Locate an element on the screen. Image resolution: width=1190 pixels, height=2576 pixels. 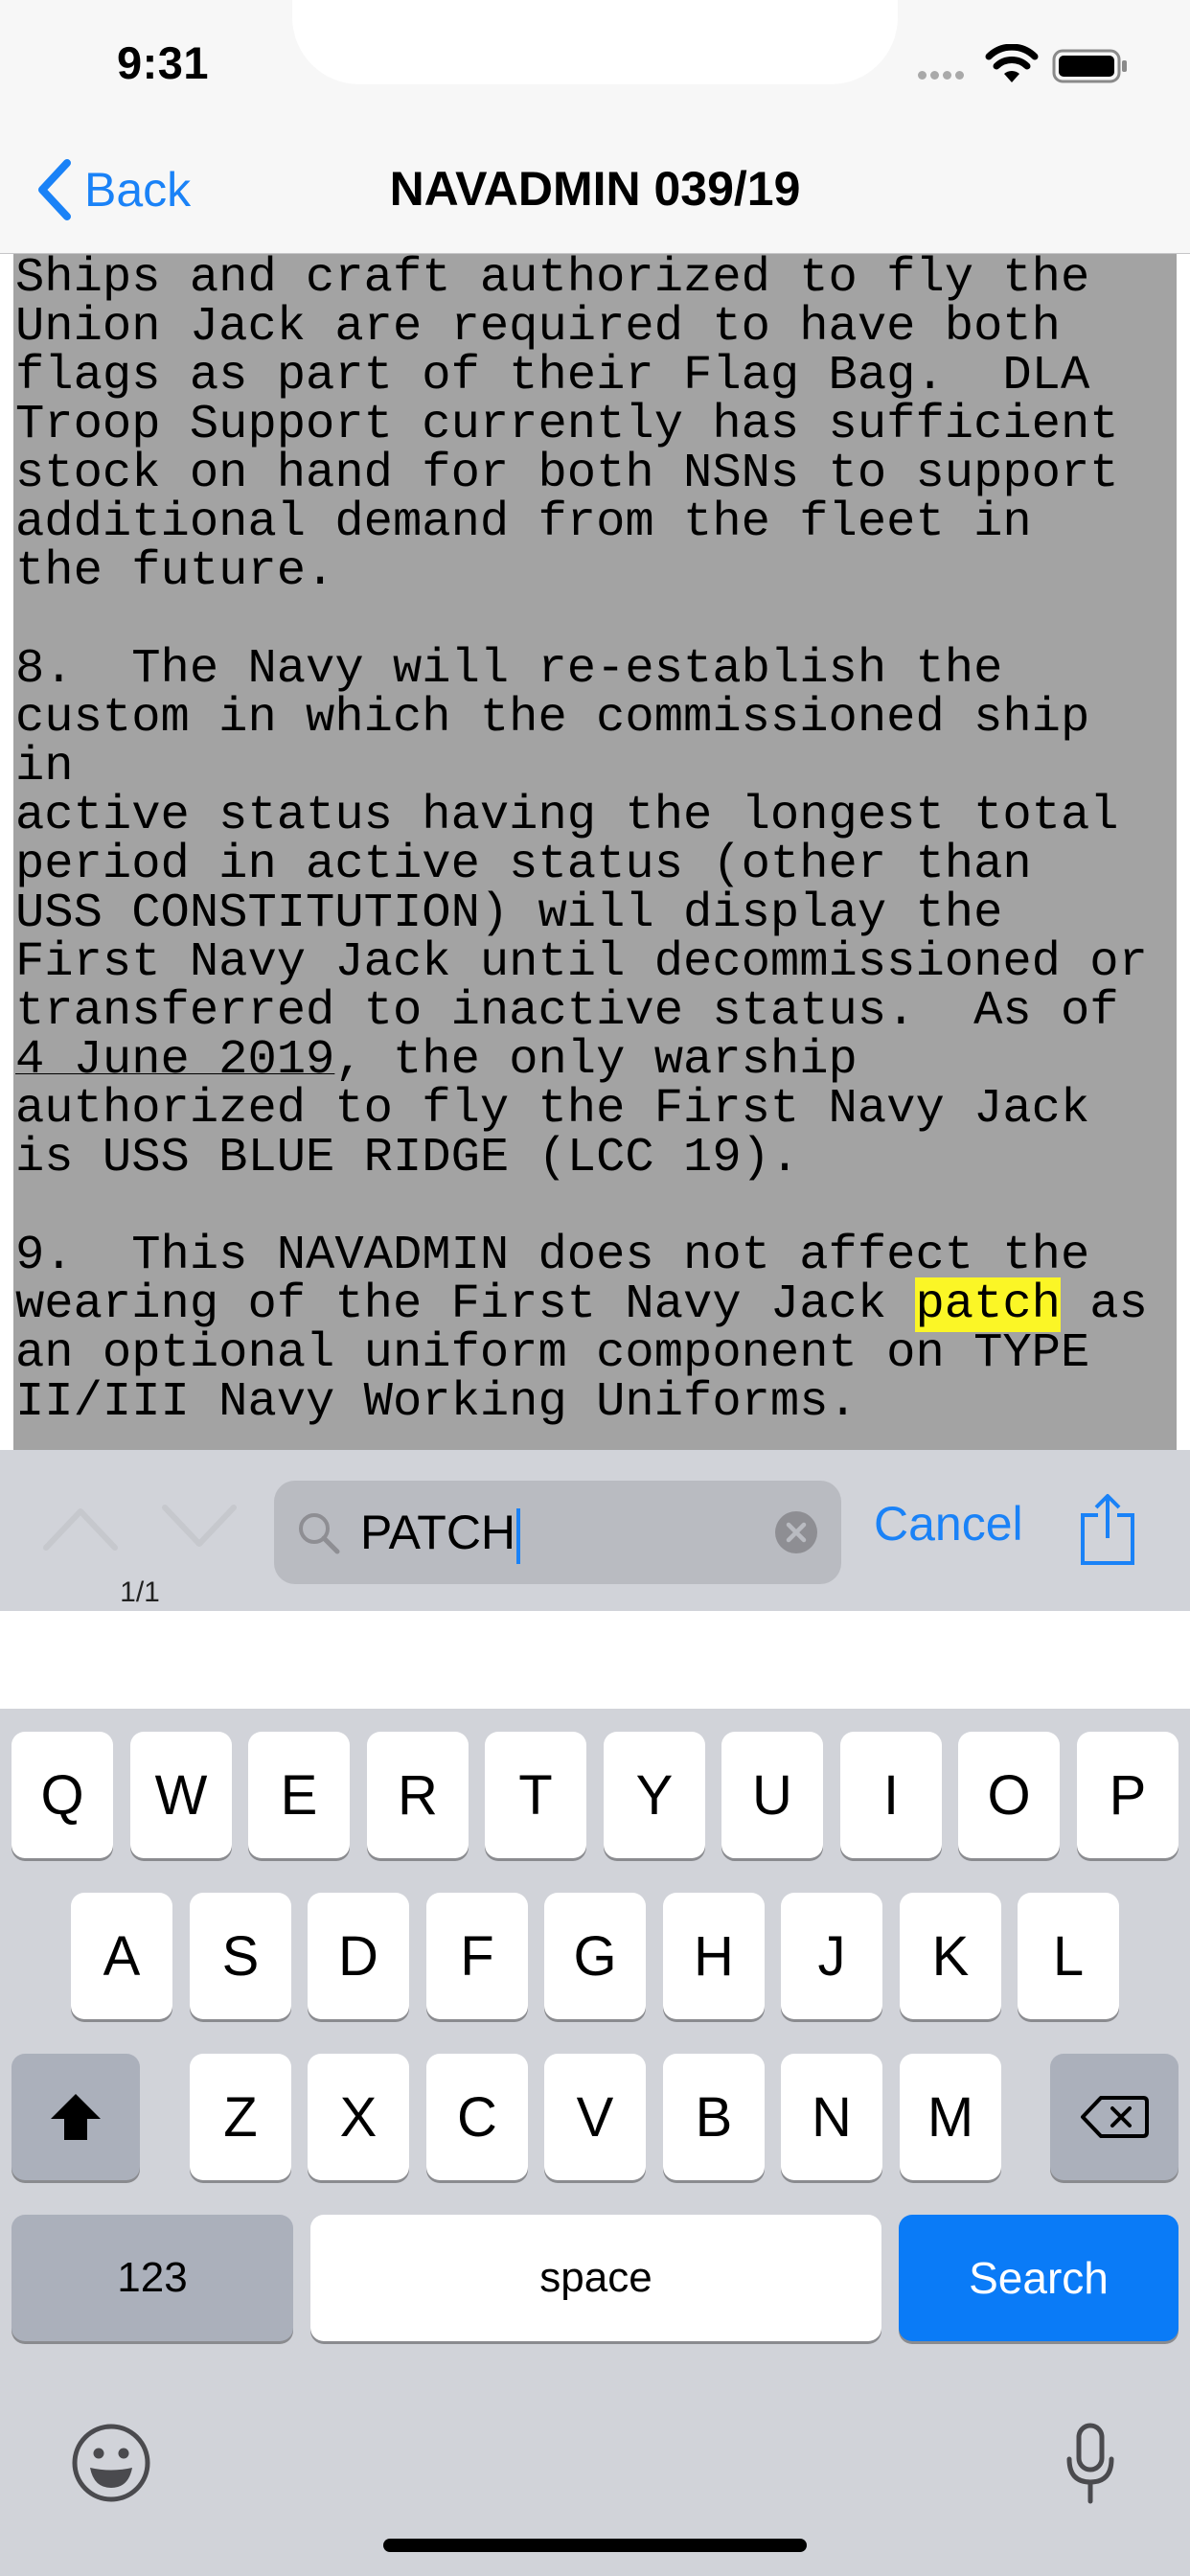
key-t: T is located at coordinates (536, 1795).